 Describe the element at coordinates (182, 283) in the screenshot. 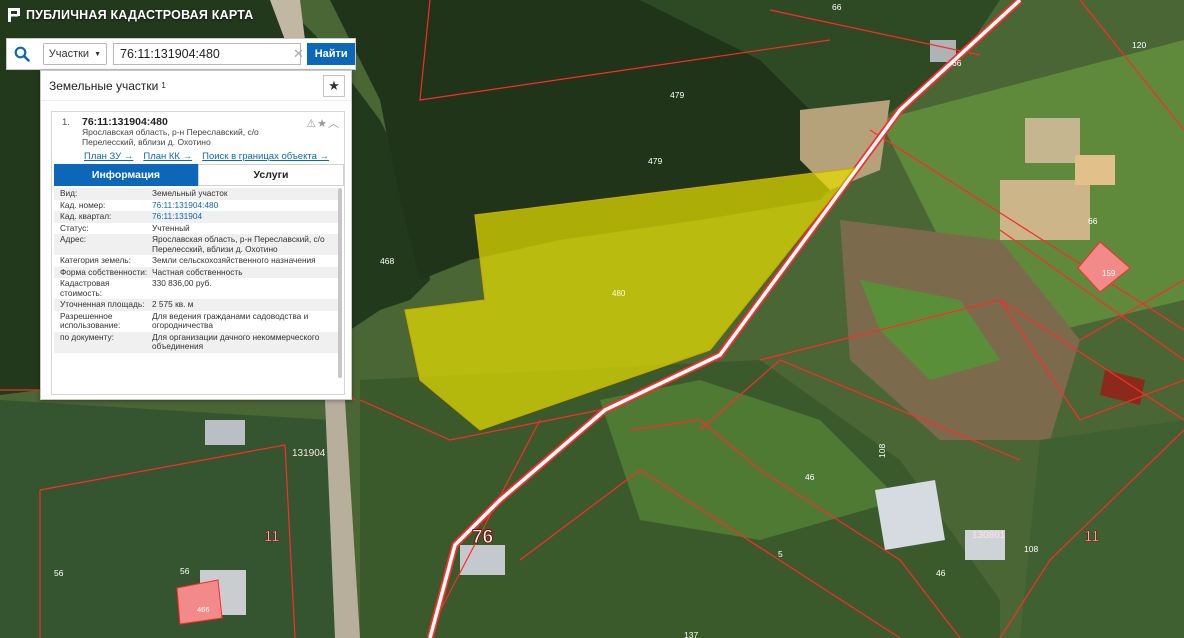

I see `attr-value: 330 836,00 руб.` at that location.